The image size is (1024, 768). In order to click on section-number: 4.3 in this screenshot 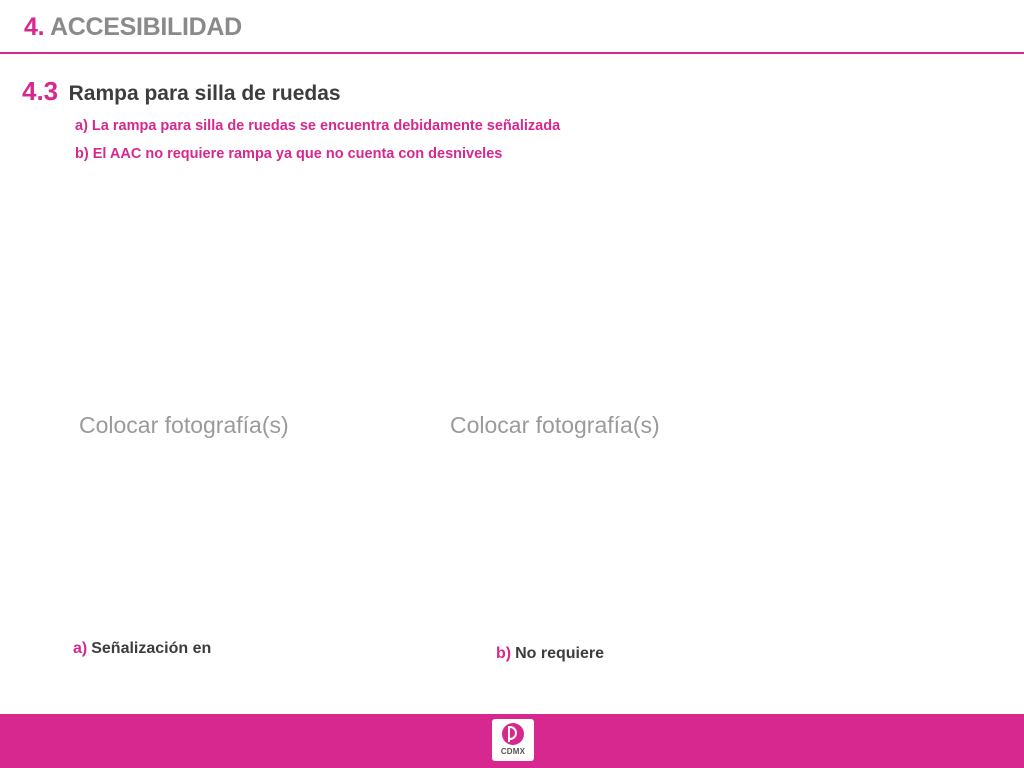, I will do `click(40, 91)`.